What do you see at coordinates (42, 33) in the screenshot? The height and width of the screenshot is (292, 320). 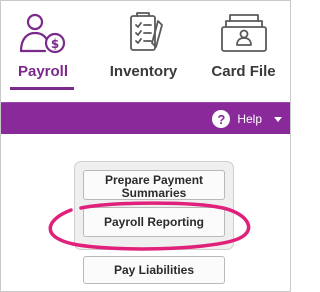 I see `payroll-person-dollar-icon: $` at bounding box center [42, 33].